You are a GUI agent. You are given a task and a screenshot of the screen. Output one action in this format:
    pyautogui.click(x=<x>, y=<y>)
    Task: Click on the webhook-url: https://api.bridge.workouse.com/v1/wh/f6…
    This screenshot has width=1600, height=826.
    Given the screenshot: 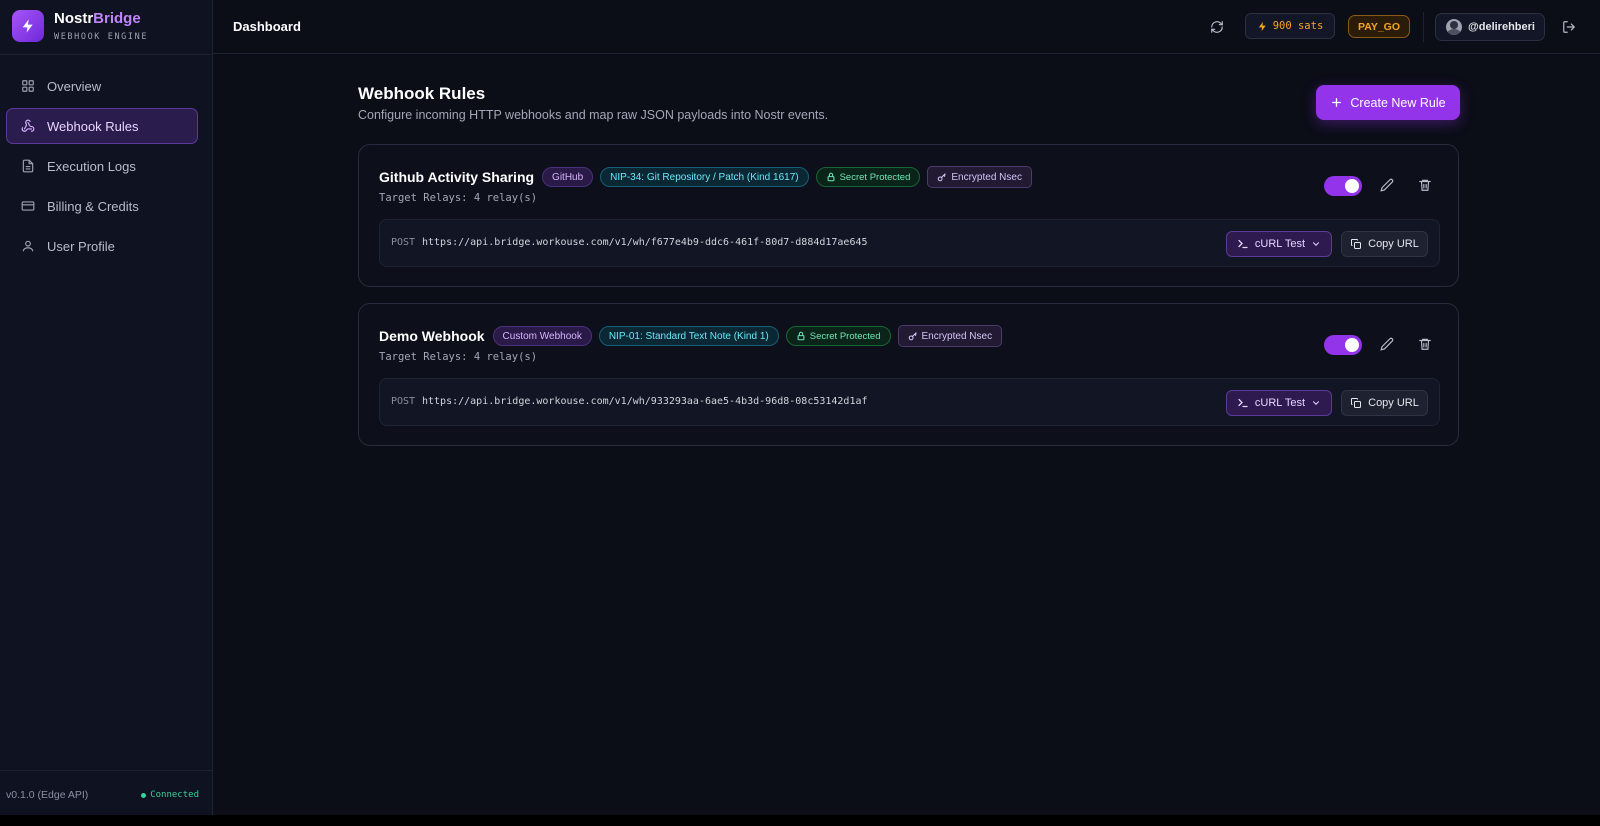 What is the action you would take?
    pyautogui.click(x=645, y=242)
    